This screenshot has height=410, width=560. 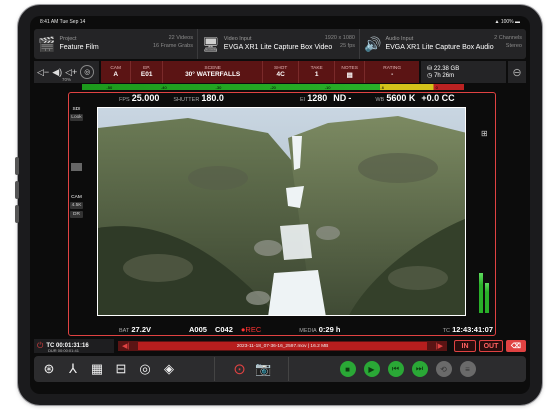 I want to click on cam-label: CAM, so click(x=76, y=197).